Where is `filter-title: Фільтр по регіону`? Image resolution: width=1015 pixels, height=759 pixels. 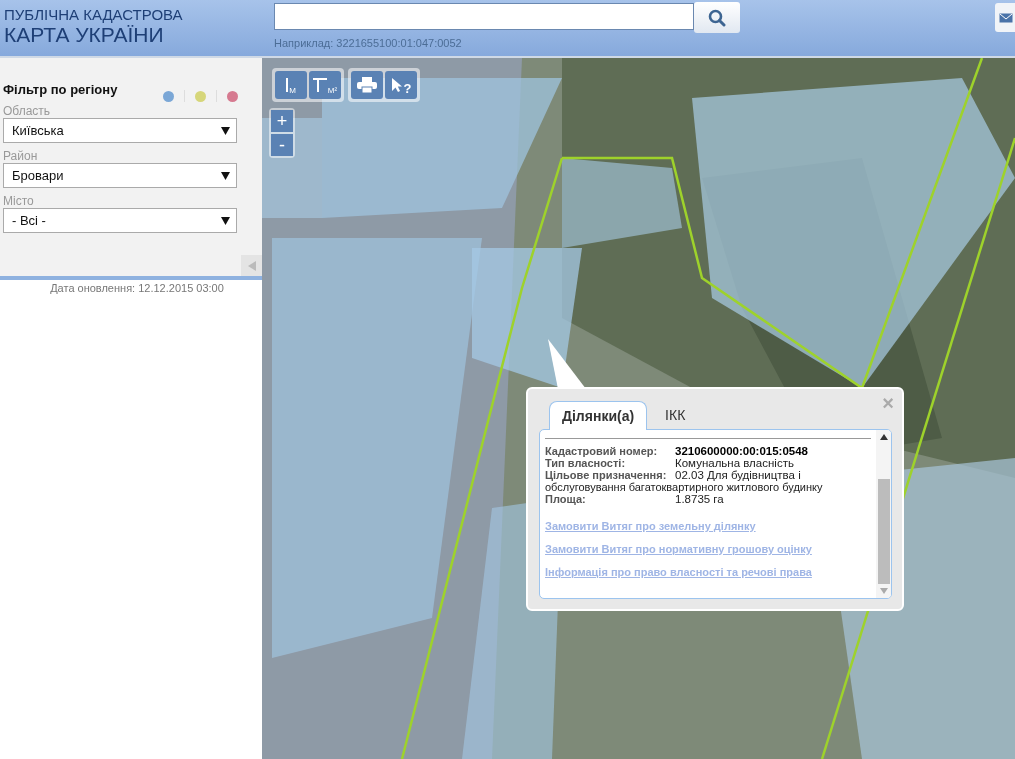 filter-title: Фільтр по регіону is located at coordinates (60, 89).